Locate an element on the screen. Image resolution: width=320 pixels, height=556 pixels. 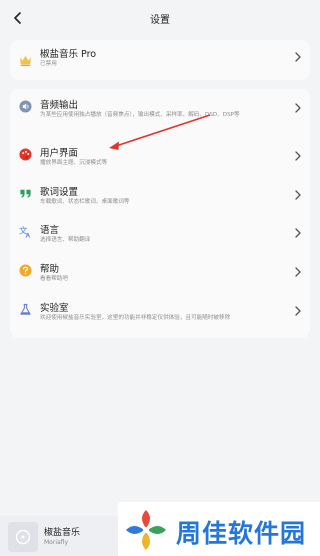
settings-item-title: 音频输出 is located at coordinates (59, 105).